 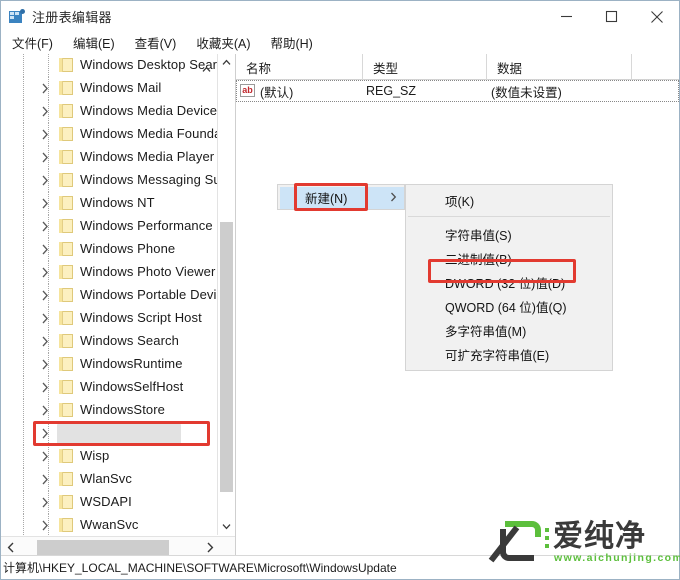 I want to click on context-menu-new-item: 新建(N), so click(x=341, y=197).